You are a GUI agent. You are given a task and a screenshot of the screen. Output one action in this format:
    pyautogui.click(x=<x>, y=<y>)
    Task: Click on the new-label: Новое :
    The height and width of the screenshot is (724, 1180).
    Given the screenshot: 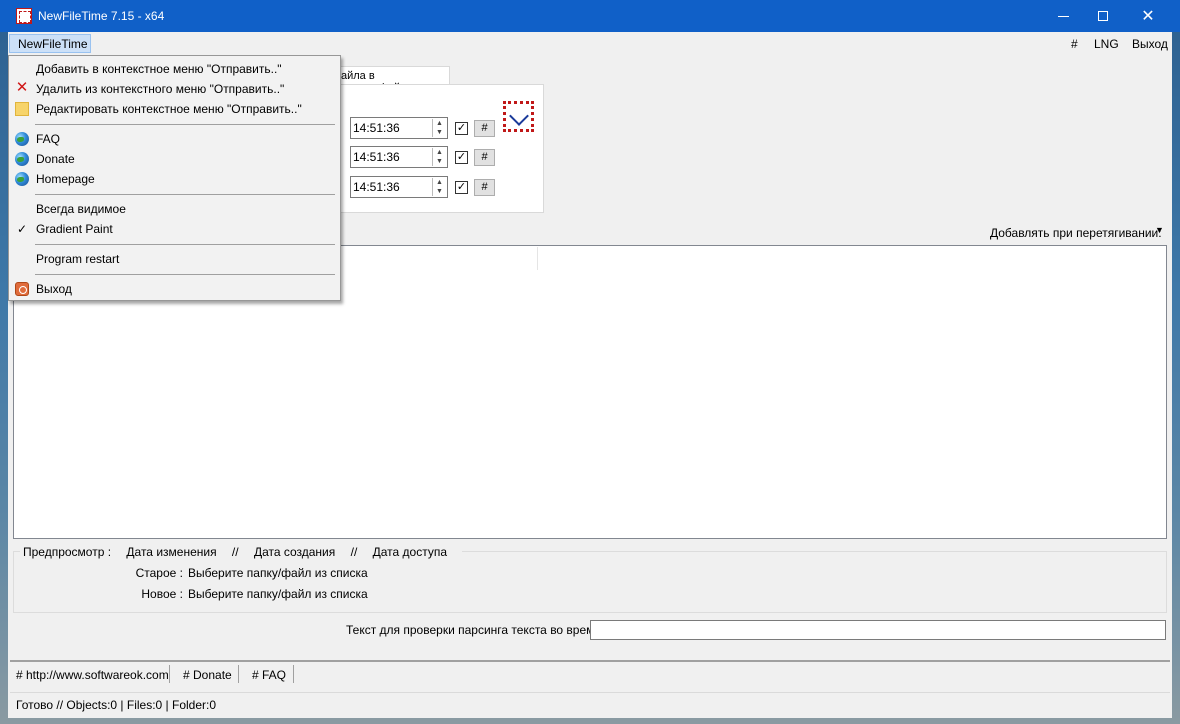 What is the action you would take?
    pyautogui.click(x=162, y=594)
    